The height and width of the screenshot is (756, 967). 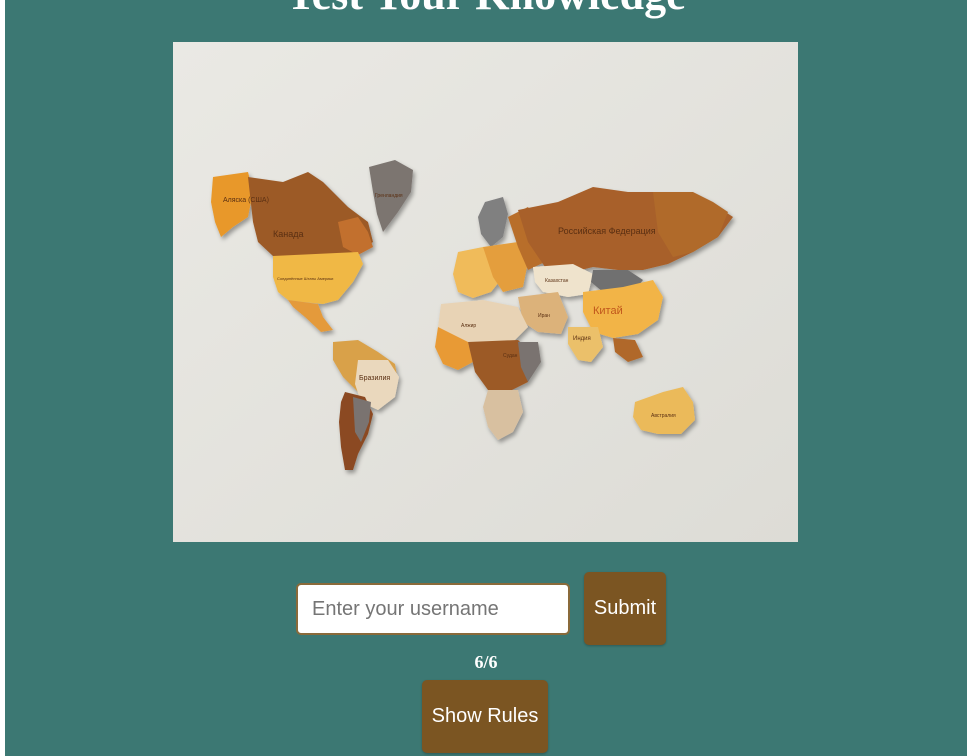 I want to click on map-label-sudan: Судан, so click(x=510, y=356).